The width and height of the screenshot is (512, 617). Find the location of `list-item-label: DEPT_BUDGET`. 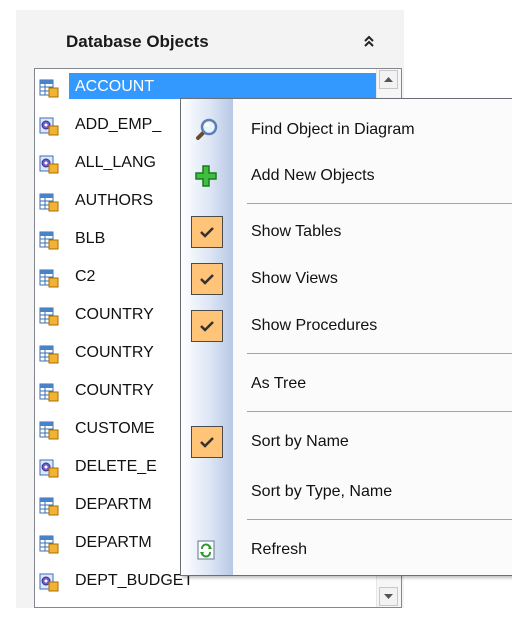

list-item-label: DEPT_BUDGET is located at coordinates (134, 580).